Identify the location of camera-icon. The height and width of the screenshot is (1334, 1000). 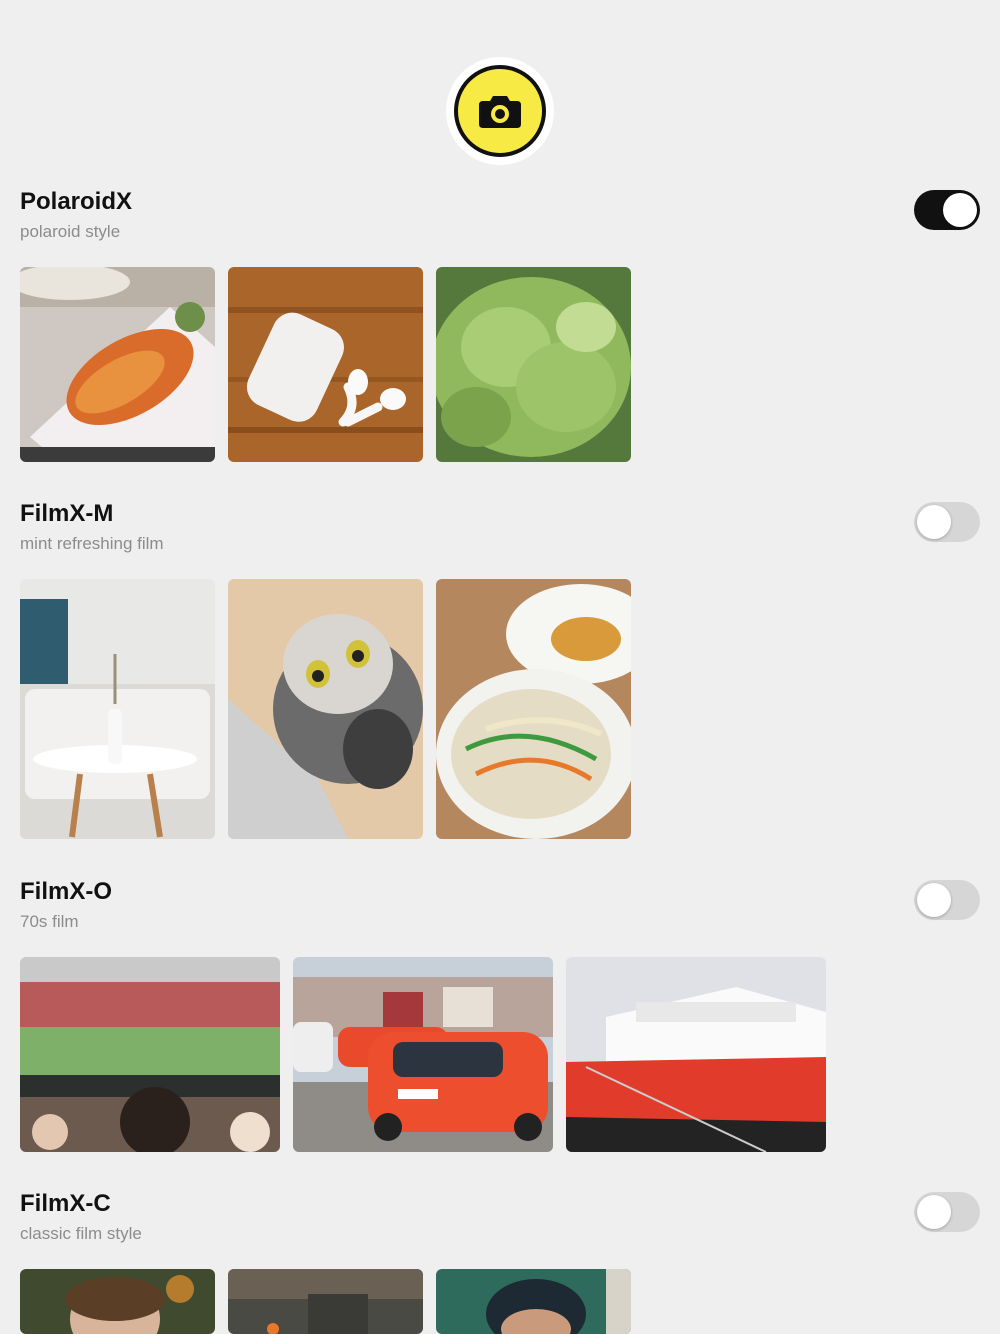
(500, 112).